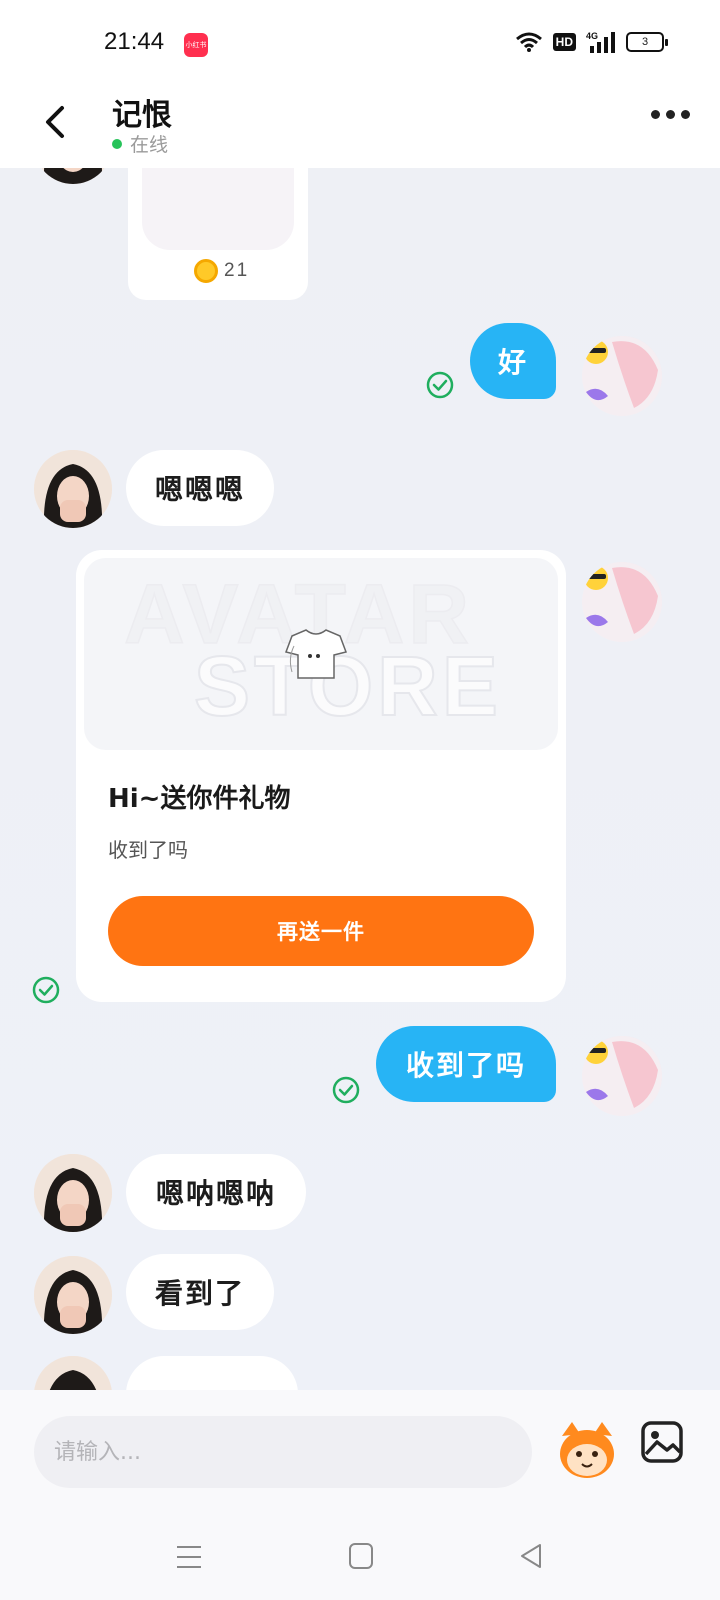  Describe the element at coordinates (647, 42) in the screenshot. I see `battery-icon: 3` at that location.